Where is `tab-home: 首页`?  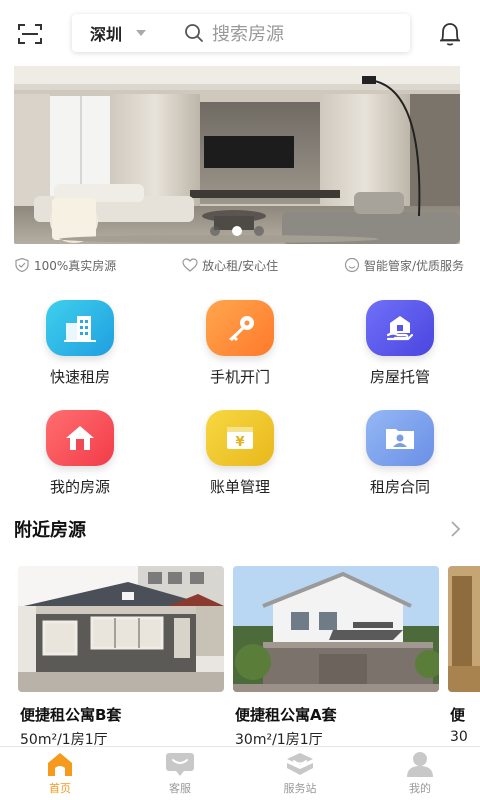
tab-home: 首页 is located at coordinates (60, 773).